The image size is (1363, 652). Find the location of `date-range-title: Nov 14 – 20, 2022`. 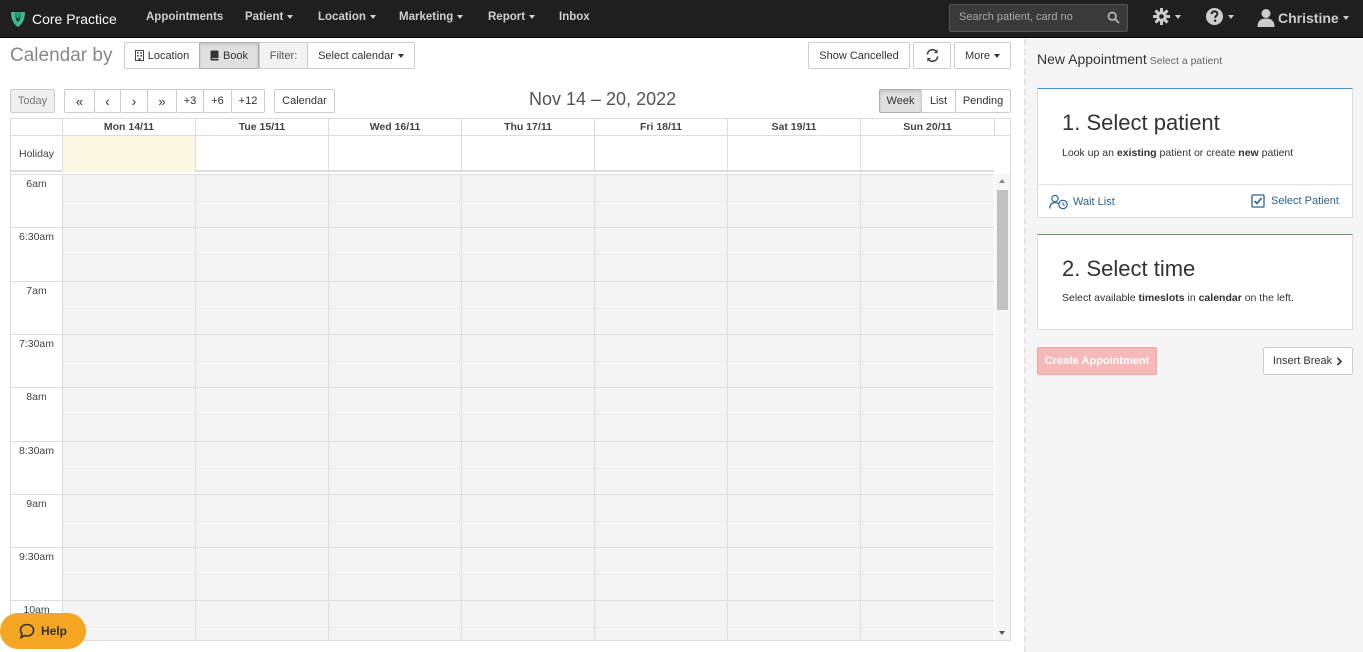

date-range-title: Nov 14 – 20, 2022 is located at coordinates (603, 99).